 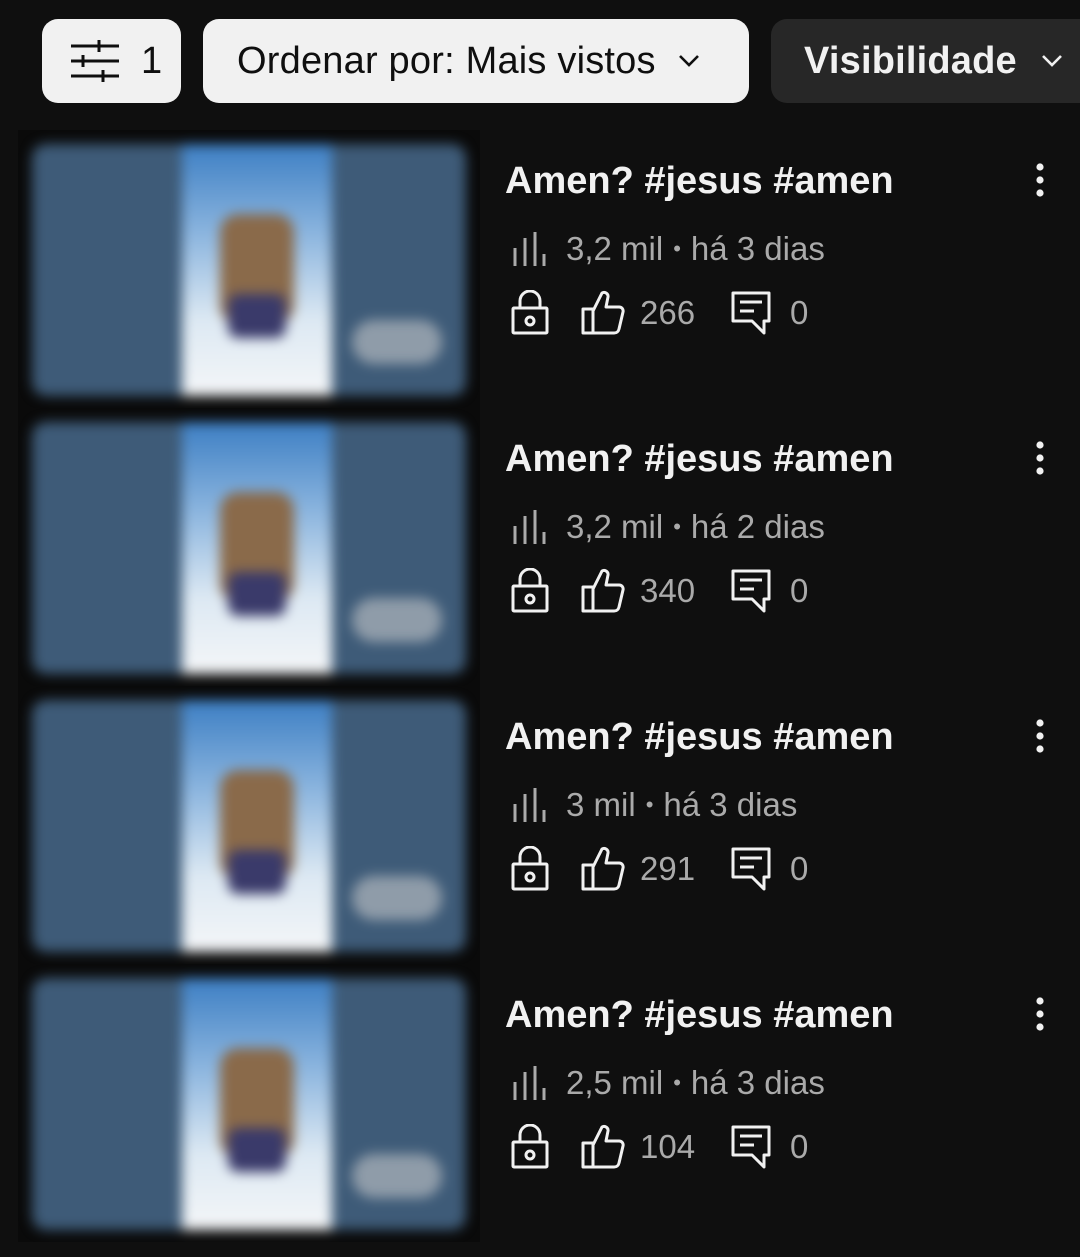 I want to click on video-meta: 3,2 mil • há 2 dias, so click(x=667, y=527).